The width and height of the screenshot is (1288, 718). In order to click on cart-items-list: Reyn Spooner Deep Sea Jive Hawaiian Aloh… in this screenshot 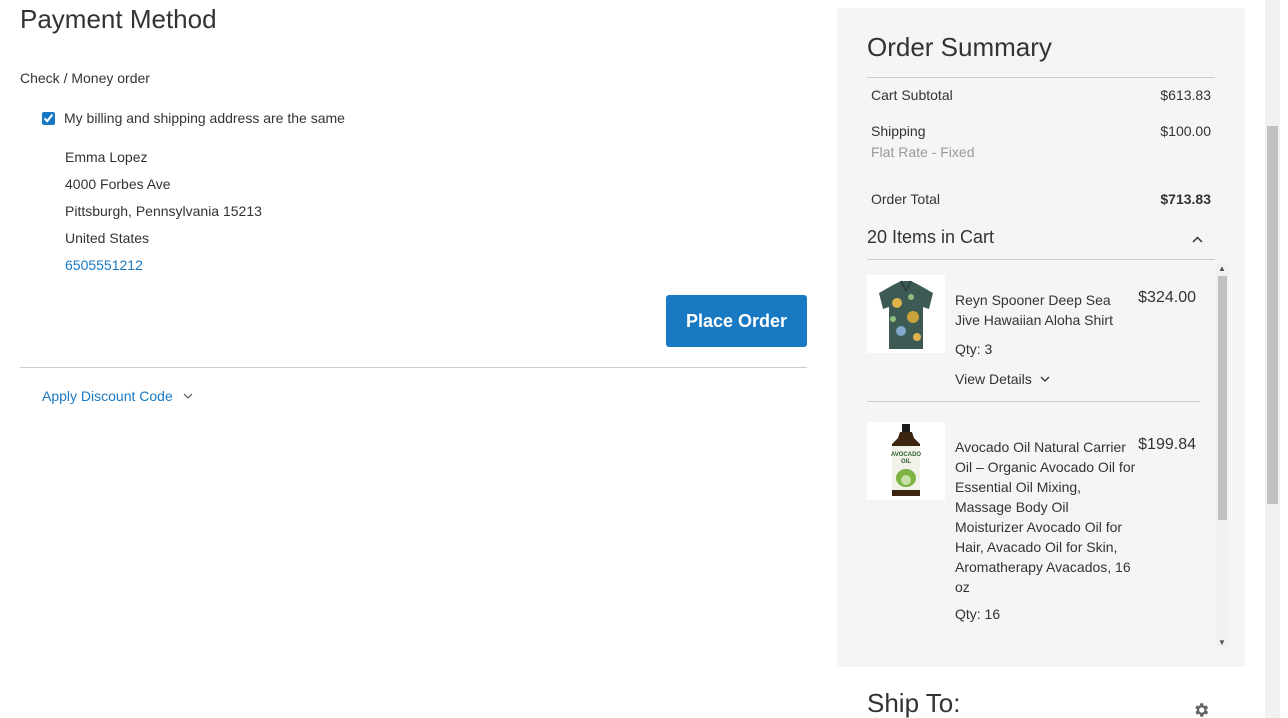, I will do `click(1034, 458)`.